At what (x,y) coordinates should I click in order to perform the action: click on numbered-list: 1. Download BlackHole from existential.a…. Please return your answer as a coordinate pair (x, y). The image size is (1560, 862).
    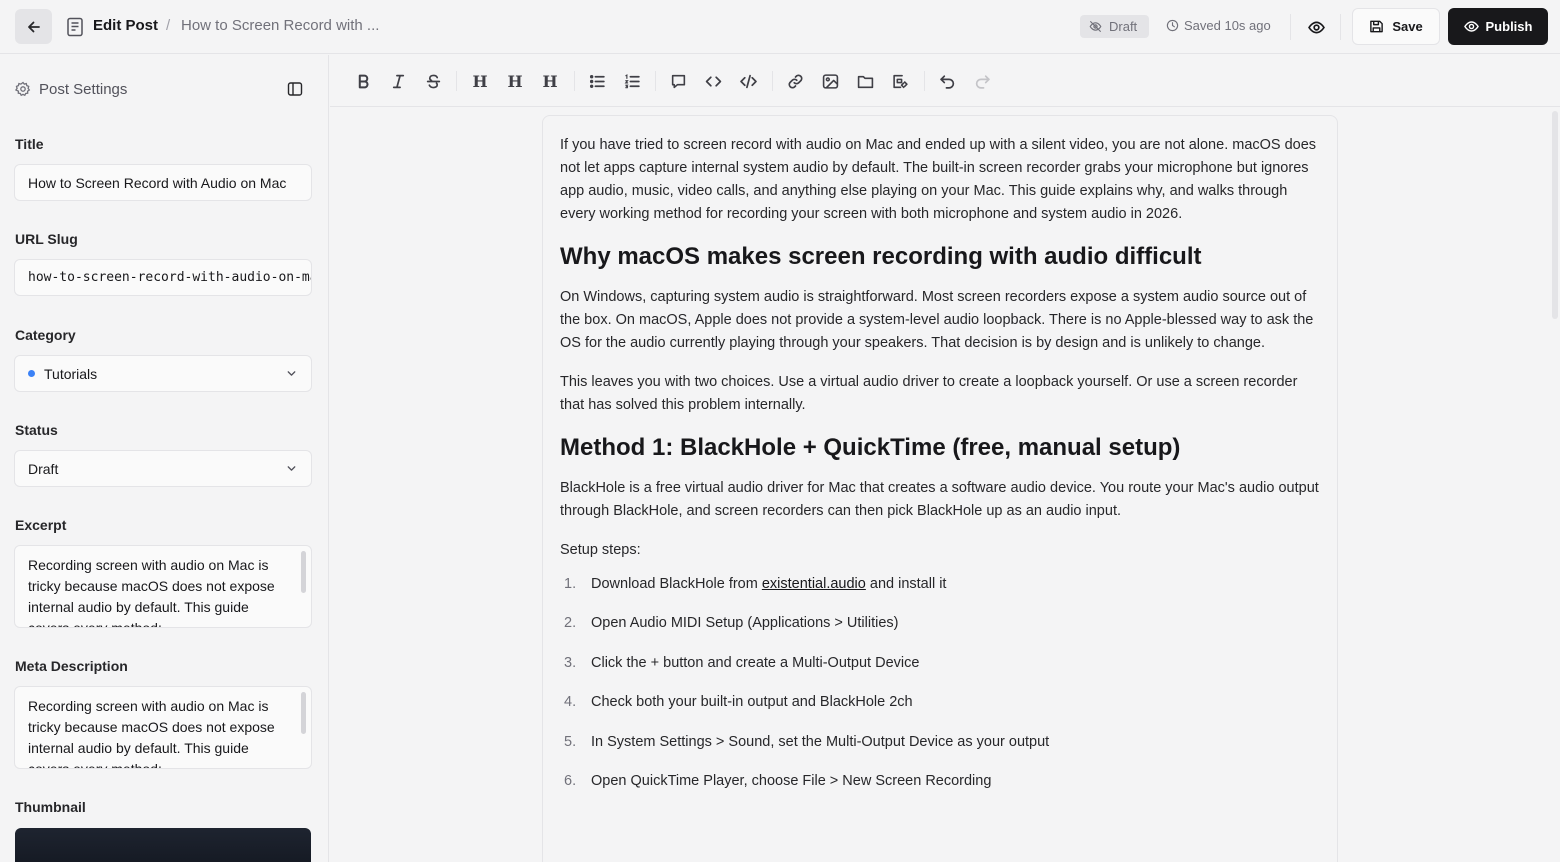
    Looking at the image, I should click on (940, 694).